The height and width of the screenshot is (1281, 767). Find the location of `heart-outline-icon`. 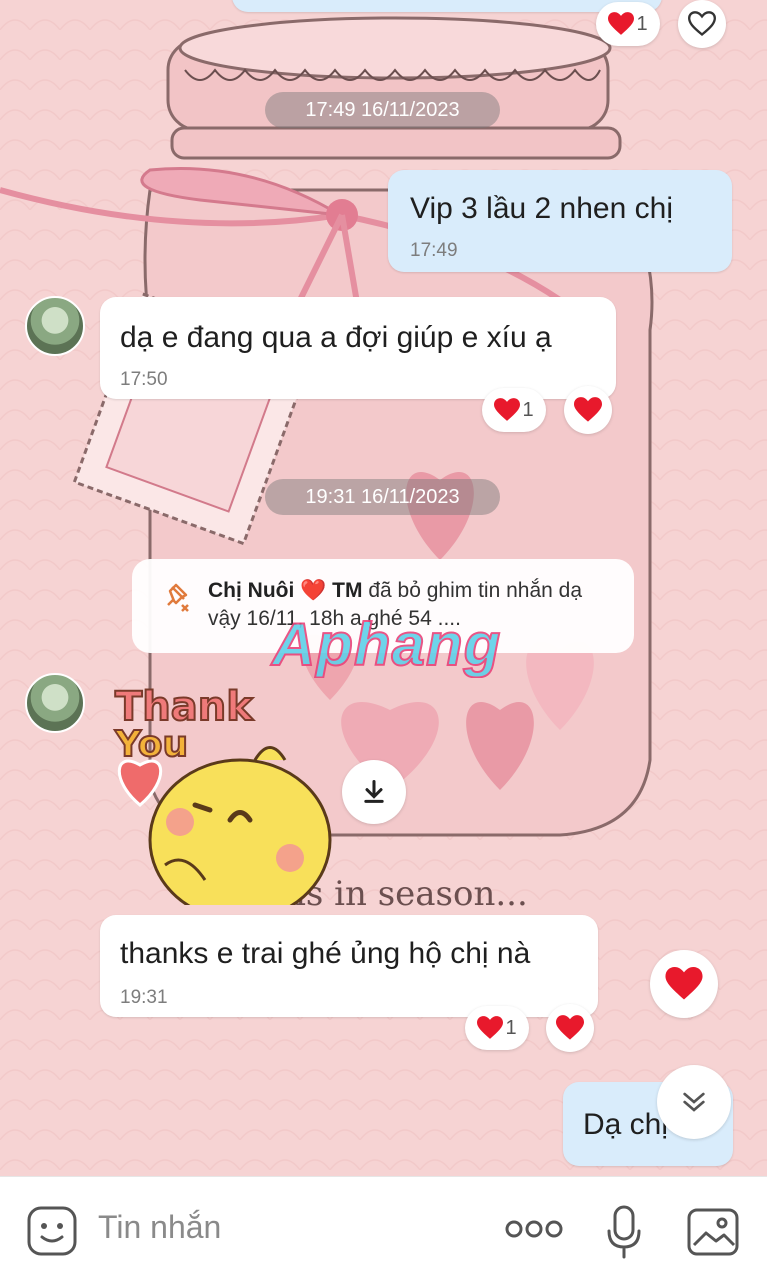

heart-outline-icon is located at coordinates (702, 24).